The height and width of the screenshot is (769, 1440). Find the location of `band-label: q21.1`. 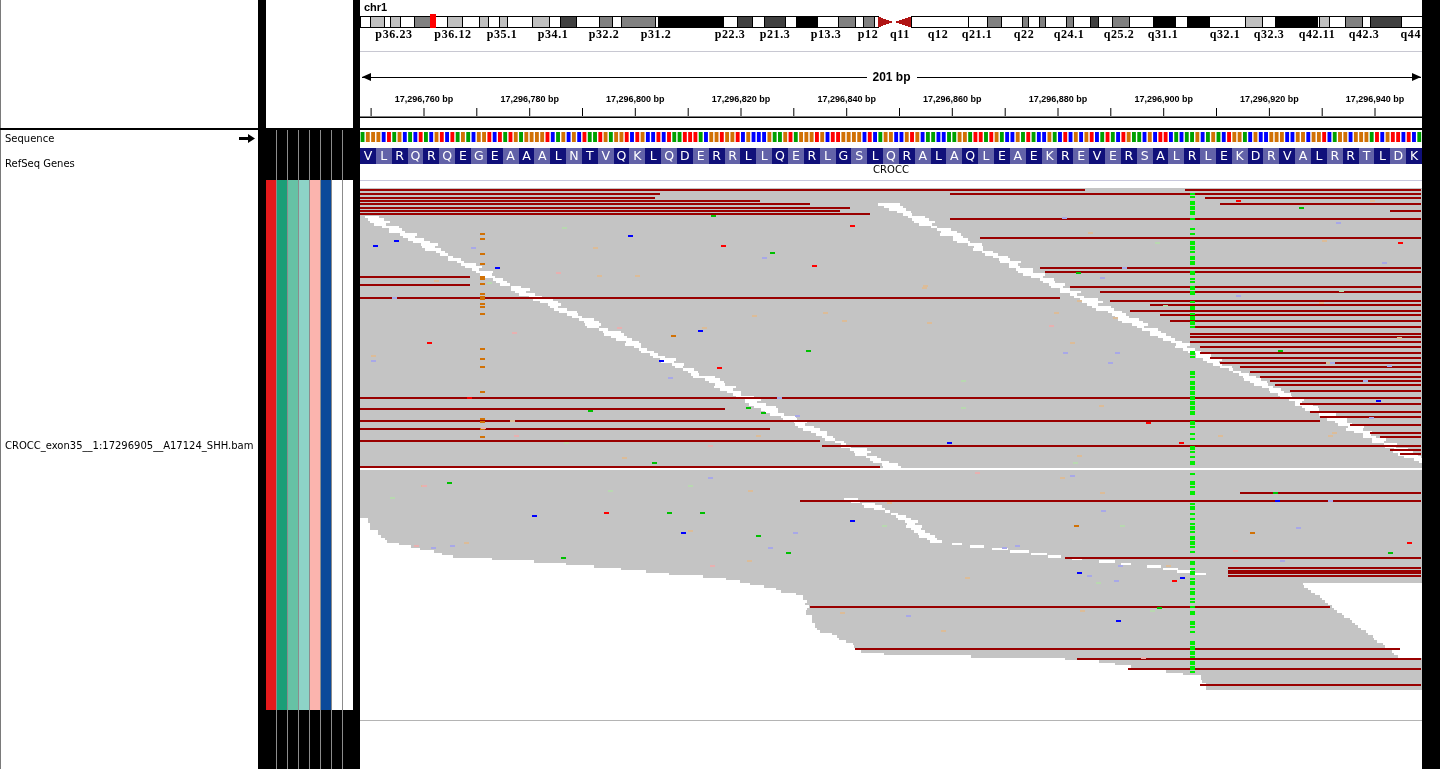

band-label: q21.1 is located at coordinates (977, 34).